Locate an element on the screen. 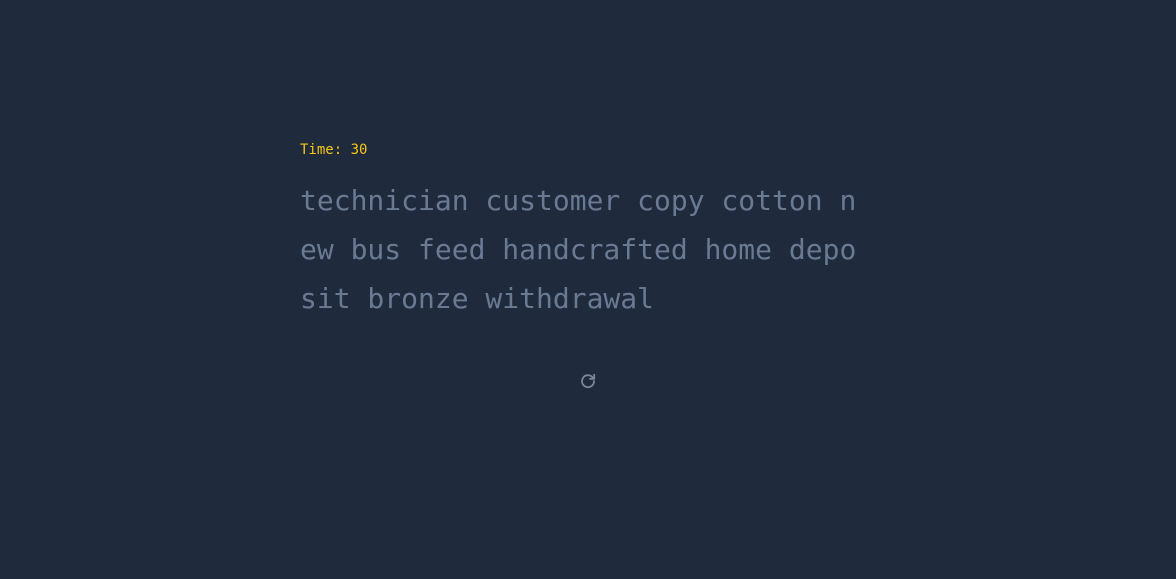 This screenshot has height=579, width=1176. restart-icon is located at coordinates (588, 381).